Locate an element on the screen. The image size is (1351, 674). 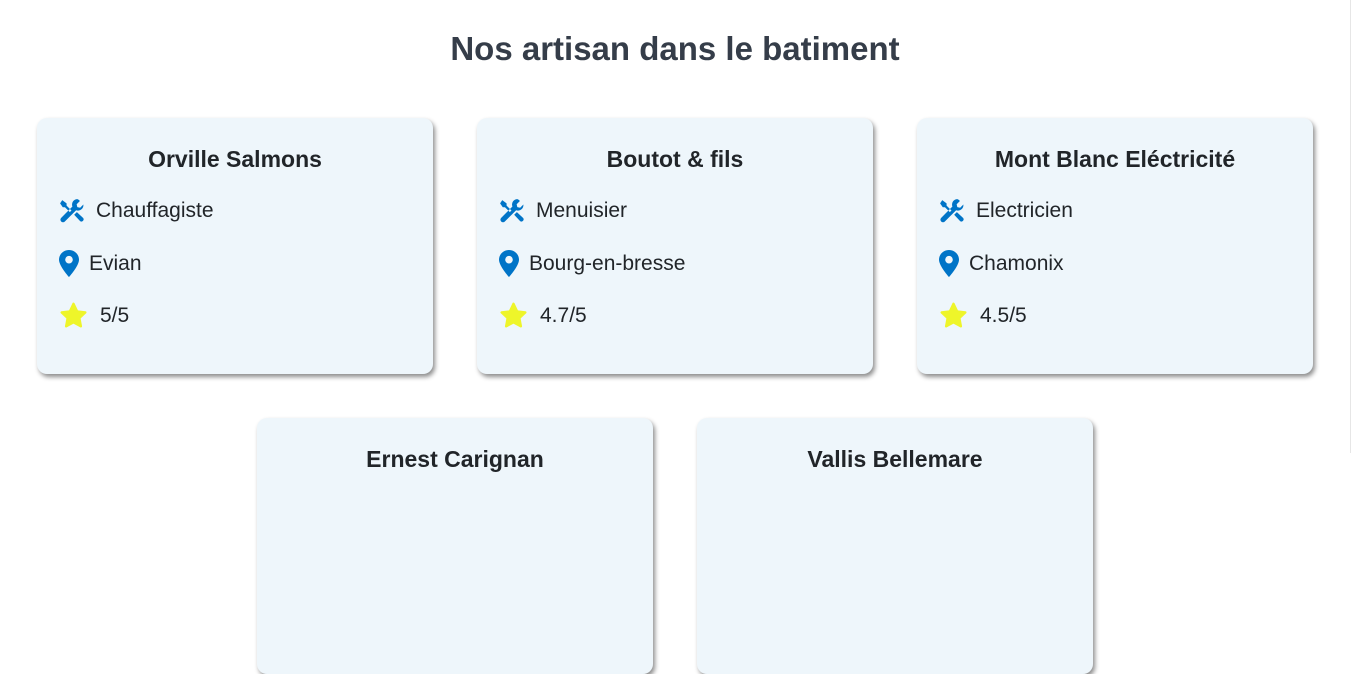
specialty-row: Menuisier is located at coordinates (563, 211).